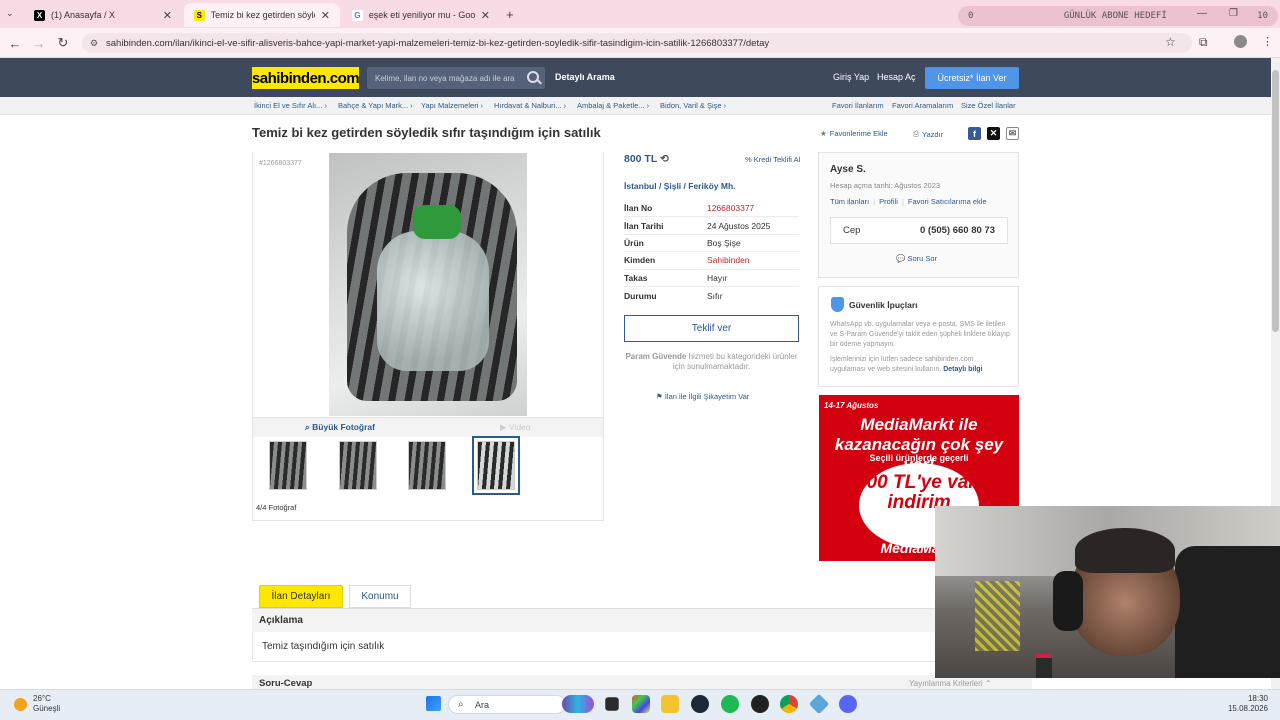  I want to click on ad-subline: Seçili ürünlerde geçerli, so click(919, 458).